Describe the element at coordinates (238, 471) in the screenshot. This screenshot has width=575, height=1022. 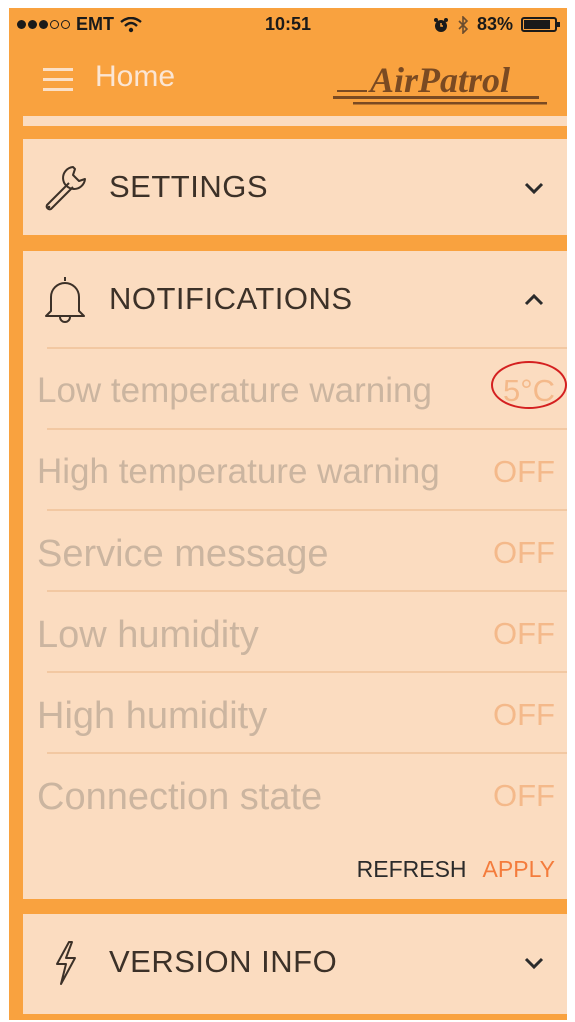
I see `row-label: High temperature warning` at that location.